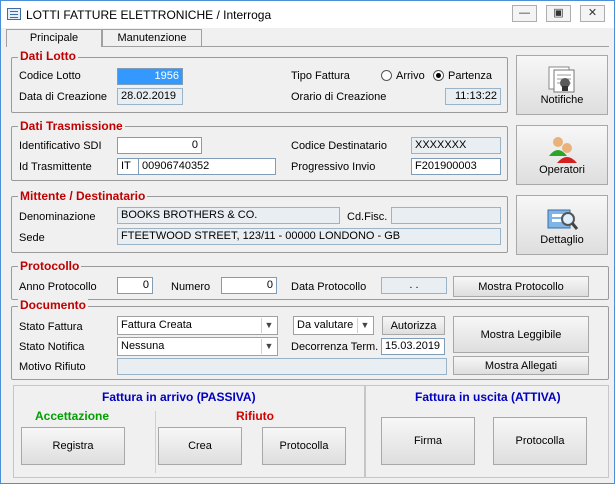 The image size is (615, 484). Describe the element at coordinates (339, 97) in the screenshot. I see `orario-label: Orario di Creazione` at that location.